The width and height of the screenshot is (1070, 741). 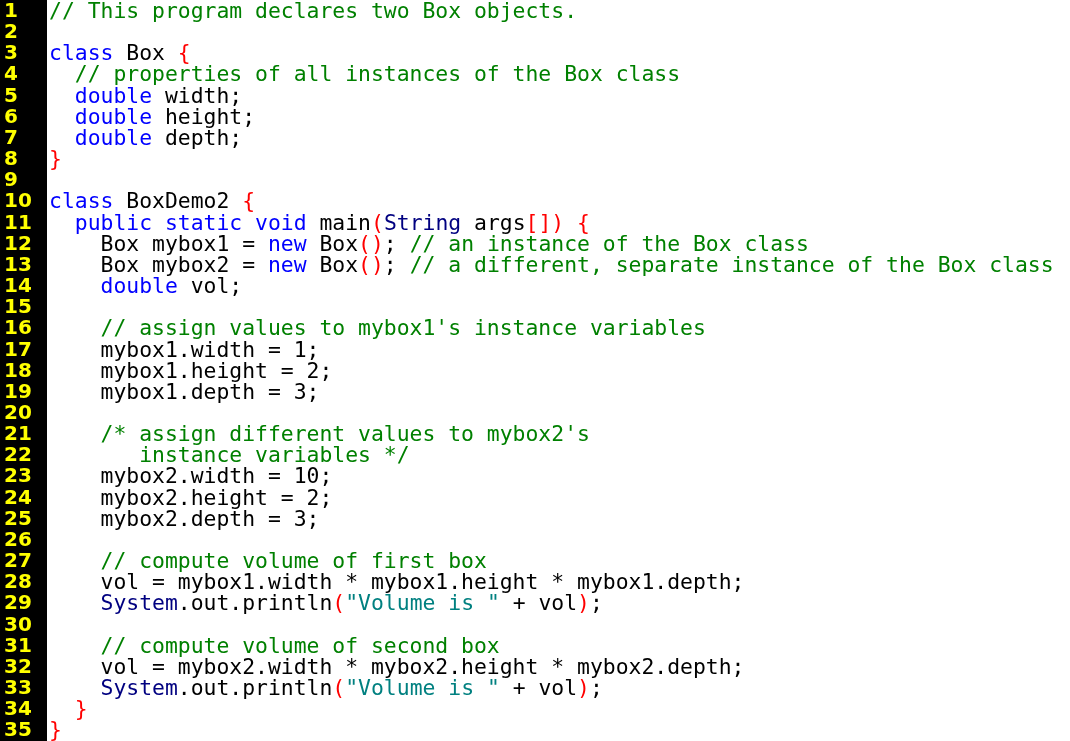 What do you see at coordinates (18, 624) in the screenshot?
I see `line-number: 30` at bounding box center [18, 624].